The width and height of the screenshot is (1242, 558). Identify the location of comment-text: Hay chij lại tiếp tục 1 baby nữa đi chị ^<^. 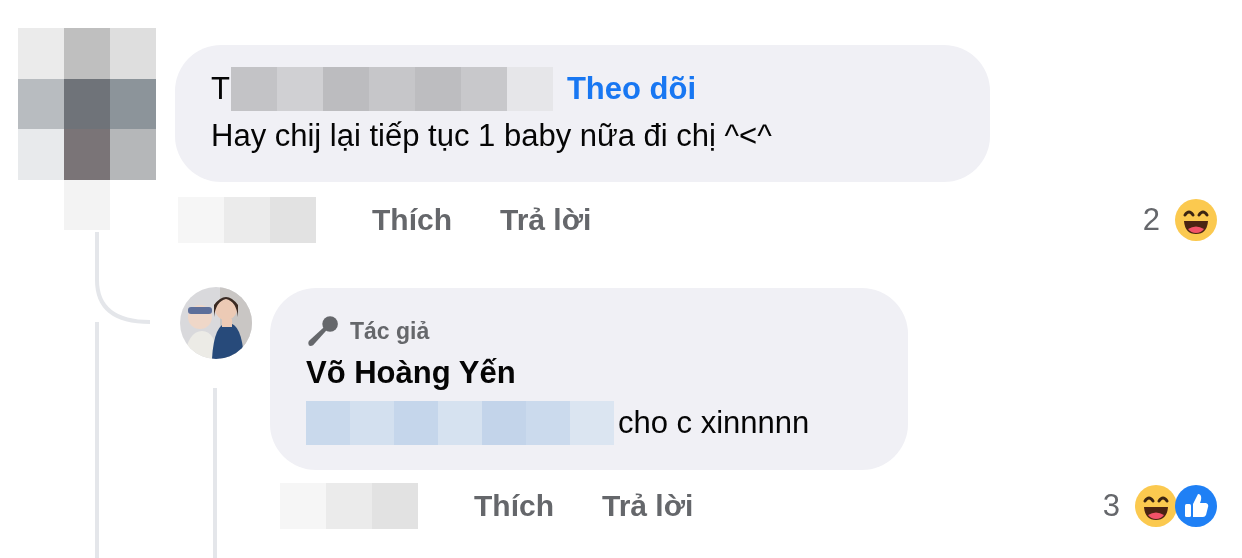
(491, 136).